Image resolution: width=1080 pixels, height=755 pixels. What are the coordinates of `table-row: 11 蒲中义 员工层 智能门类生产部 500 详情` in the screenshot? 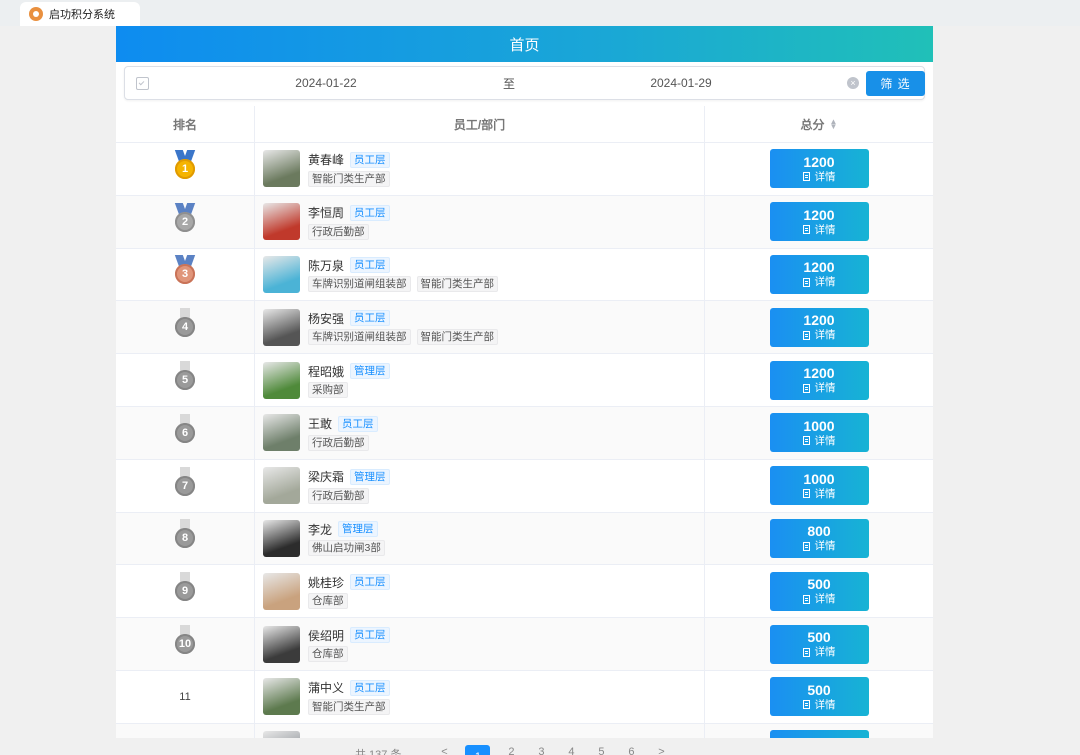 It's located at (524, 697).